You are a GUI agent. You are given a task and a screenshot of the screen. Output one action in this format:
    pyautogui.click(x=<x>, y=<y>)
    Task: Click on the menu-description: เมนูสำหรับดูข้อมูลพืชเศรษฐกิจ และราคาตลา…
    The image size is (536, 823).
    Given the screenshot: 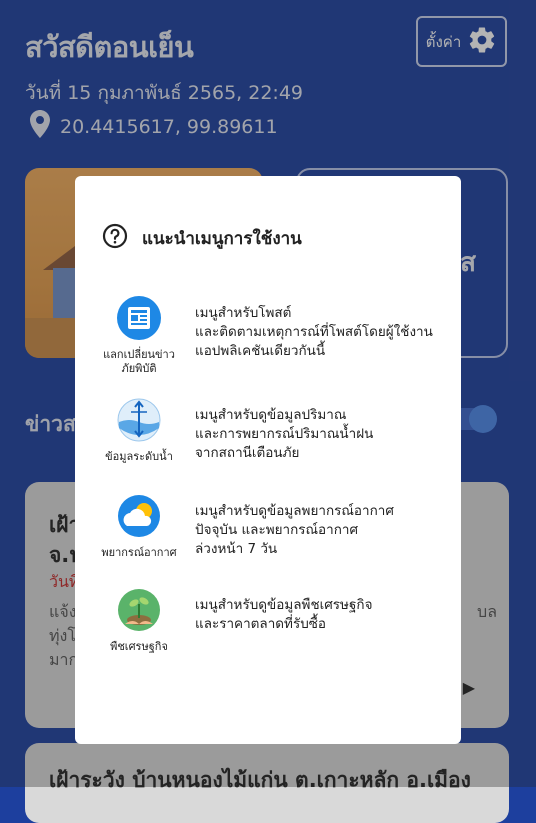 What is the action you would take?
    pyautogui.click(x=283, y=615)
    